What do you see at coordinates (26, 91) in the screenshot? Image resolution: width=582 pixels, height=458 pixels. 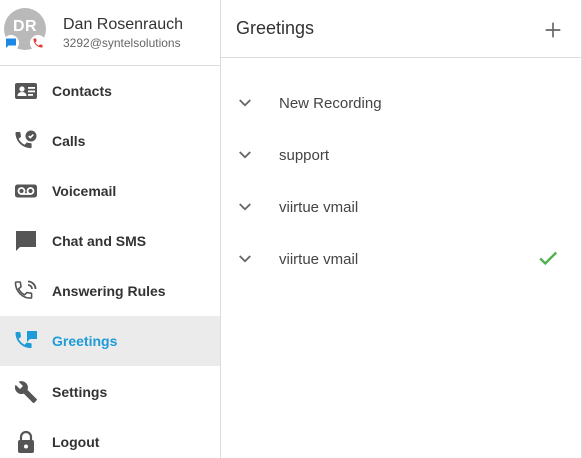 I see `contacts-icon` at bounding box center [26, 91].